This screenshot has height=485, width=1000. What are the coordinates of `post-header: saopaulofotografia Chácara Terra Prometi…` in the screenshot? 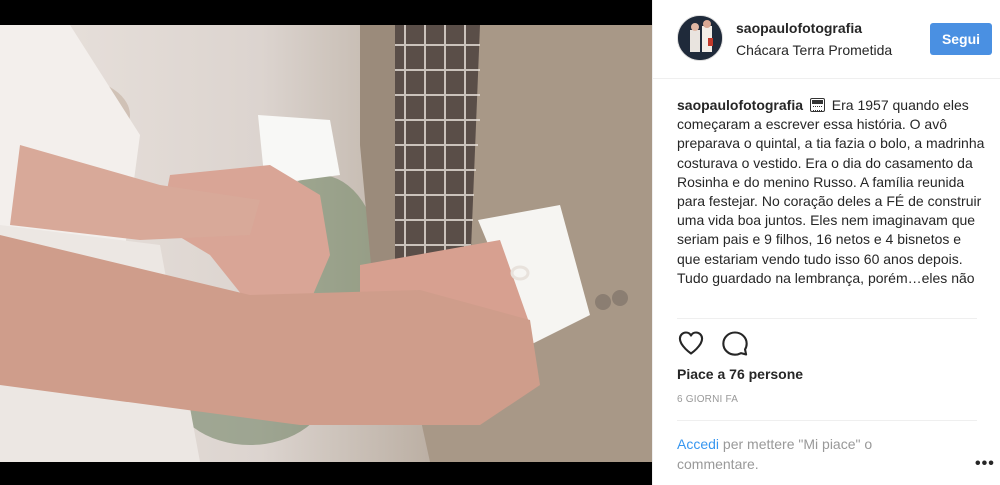 It's located at (826, 39).